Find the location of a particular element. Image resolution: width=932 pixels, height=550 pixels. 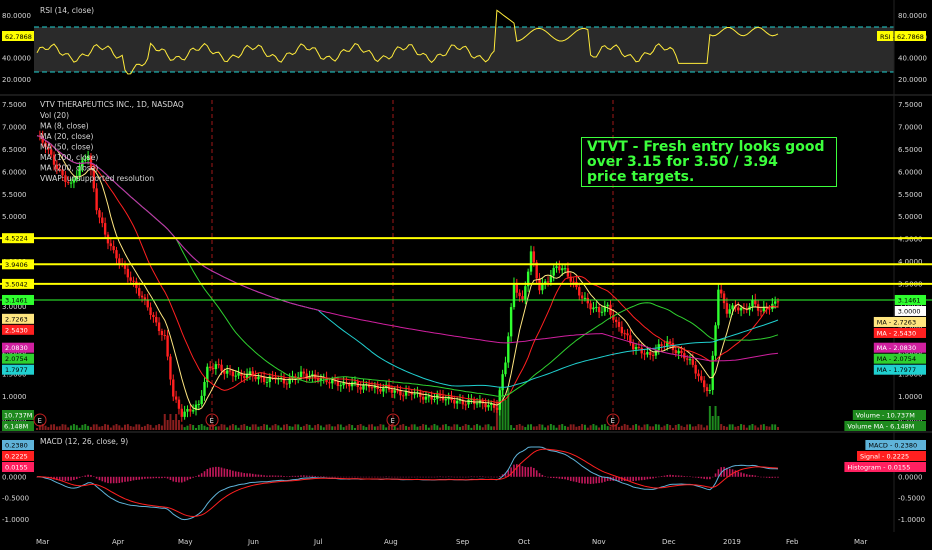

time-label: Apr is located at coordinates (118, 542).